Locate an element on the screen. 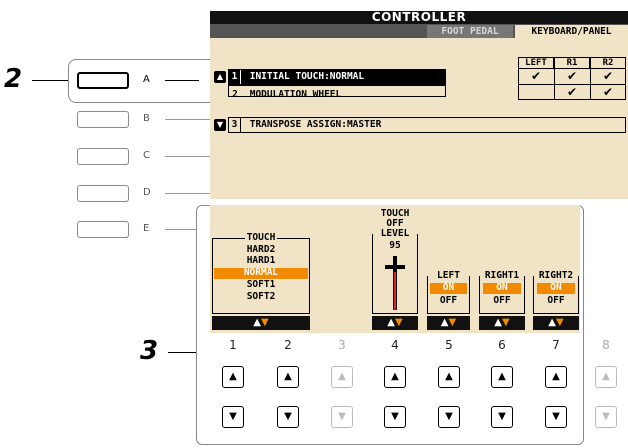 The width and height of the screenshot is (628, 448). key-8-down: ▼ is located at coordinates (606, 417).